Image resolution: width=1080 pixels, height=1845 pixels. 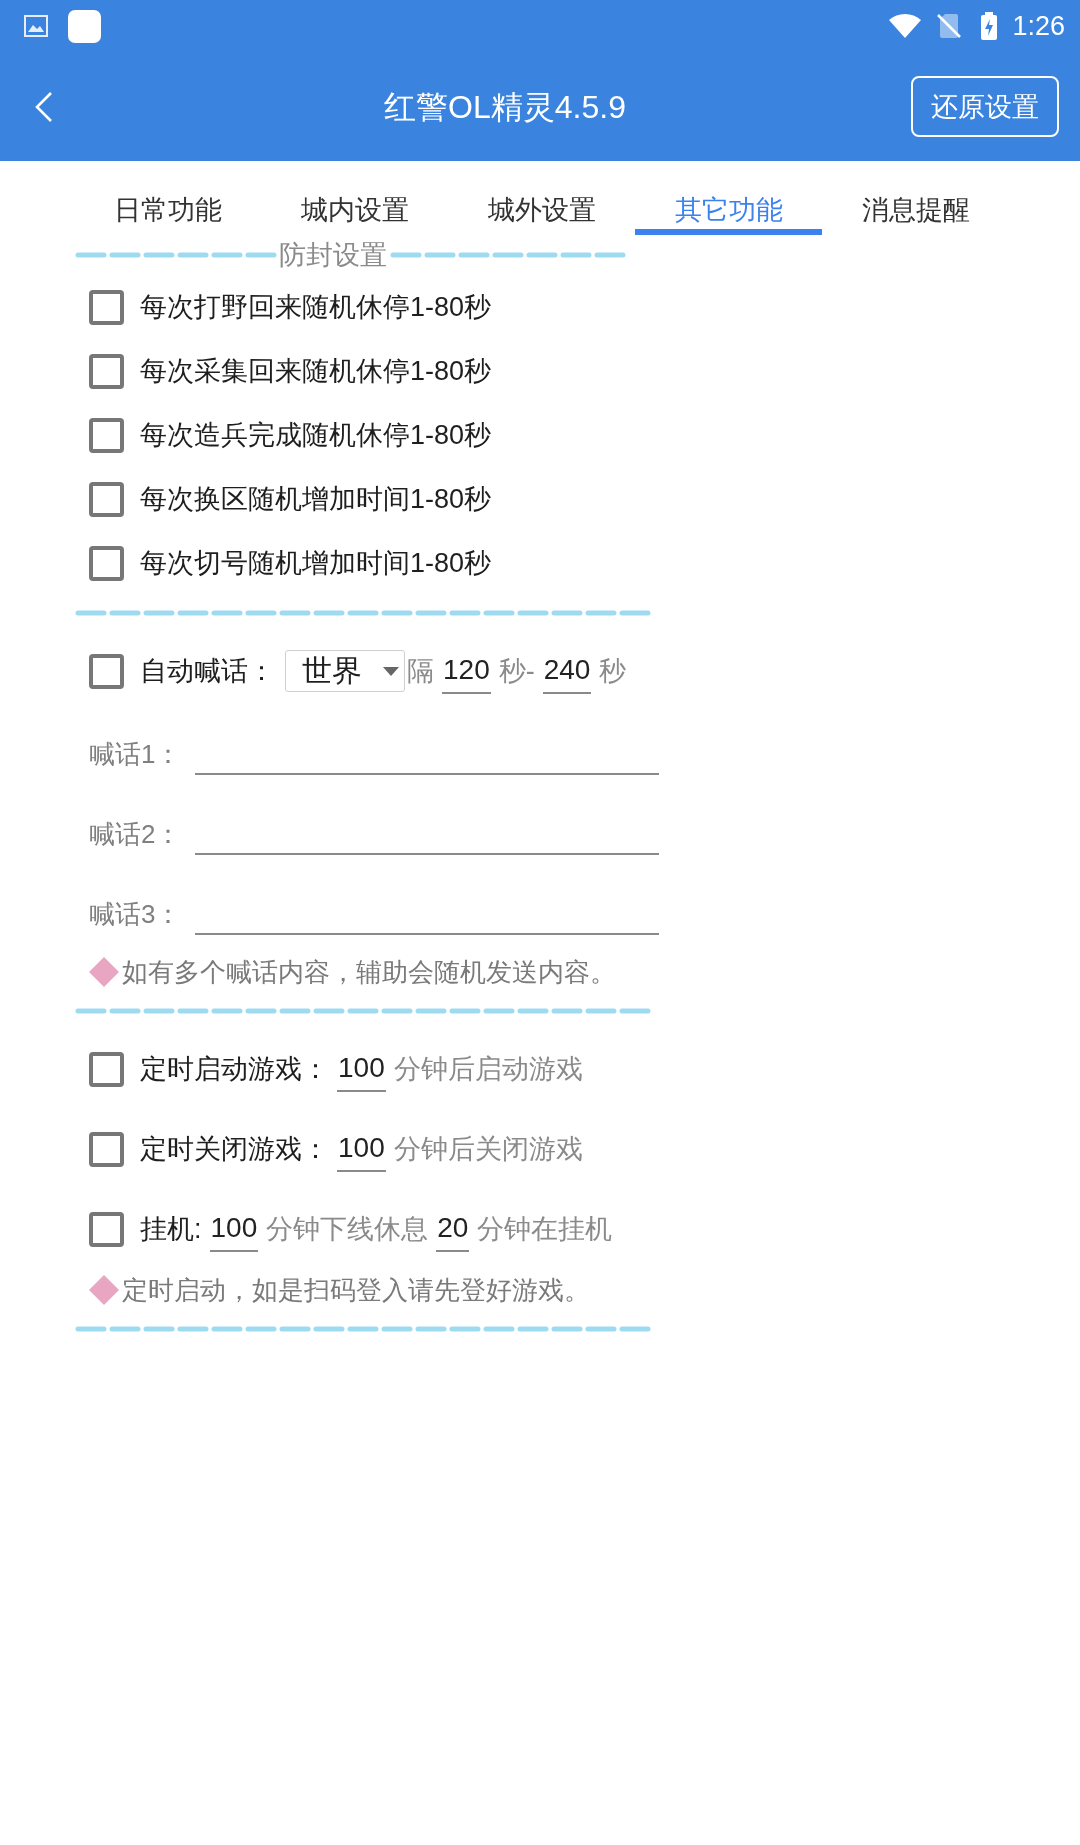 What do you see at coordinates (171, 1229) in the screenshot?
I see `option-label: 挂机:` at bounding box center [171, 1229].